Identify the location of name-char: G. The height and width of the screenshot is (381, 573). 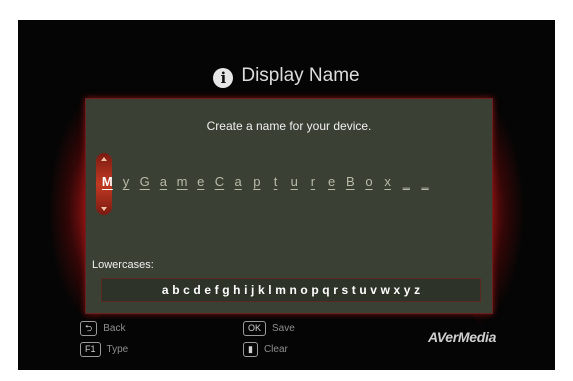
(144, 181).